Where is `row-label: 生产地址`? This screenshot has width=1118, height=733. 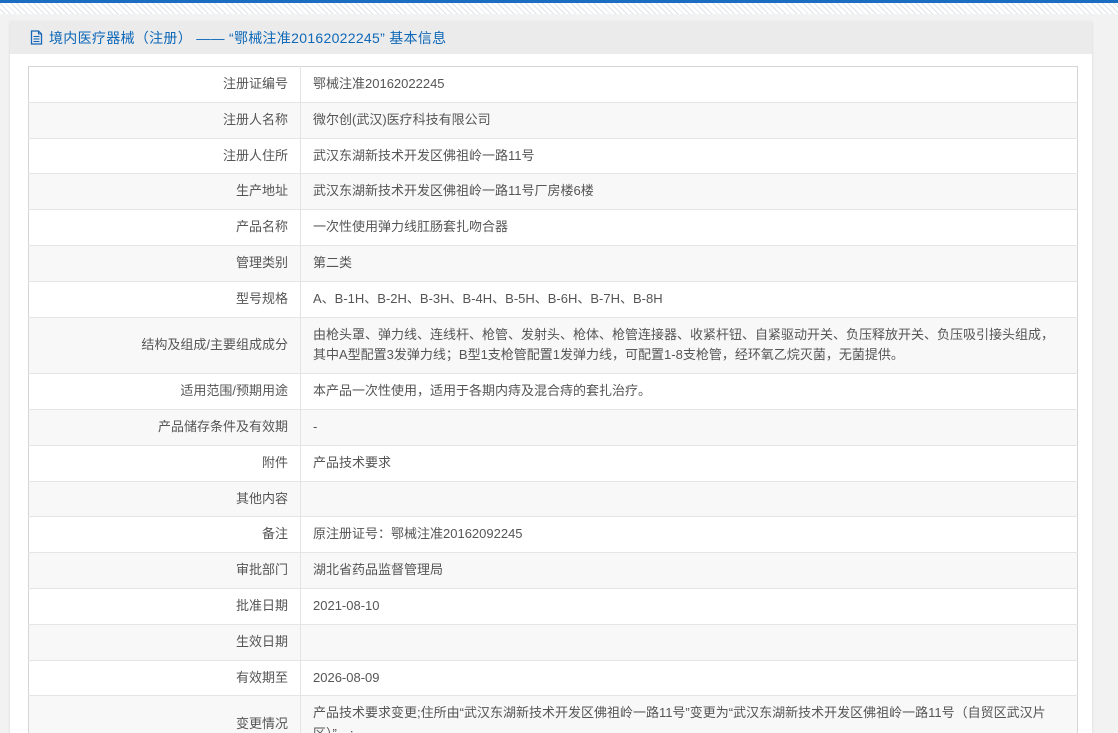 row-label: 生产地址 is located at coordinates (164, 191).